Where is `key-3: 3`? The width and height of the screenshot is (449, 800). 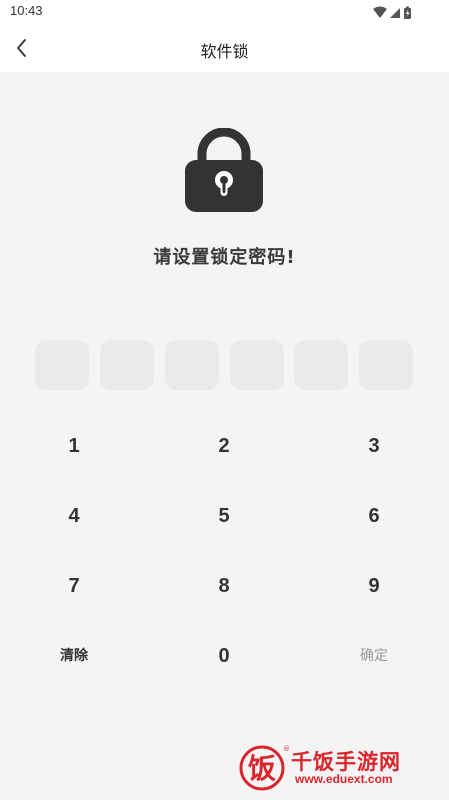
key-3: 3 is located at coordinates (374, 446).